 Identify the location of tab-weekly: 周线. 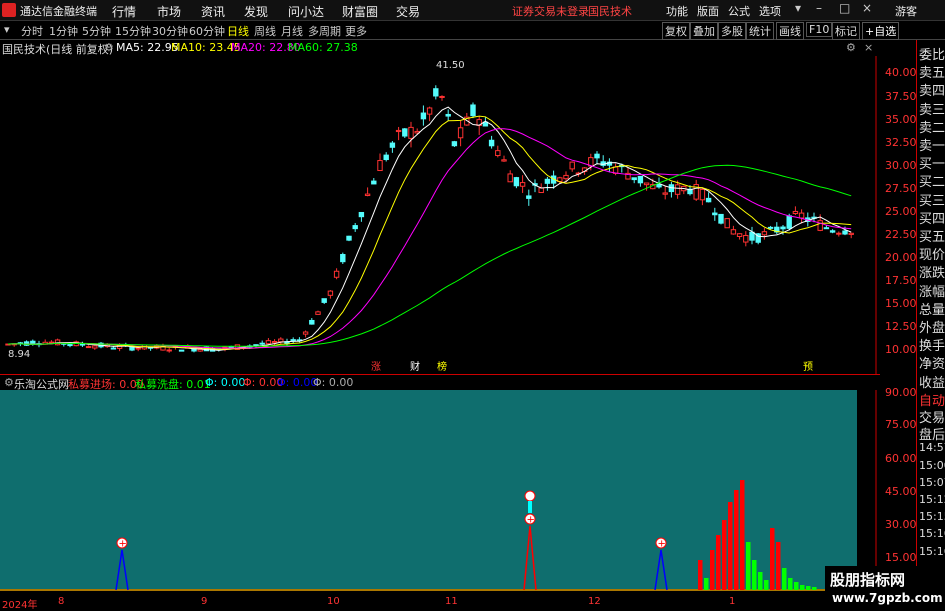
(265, 31).